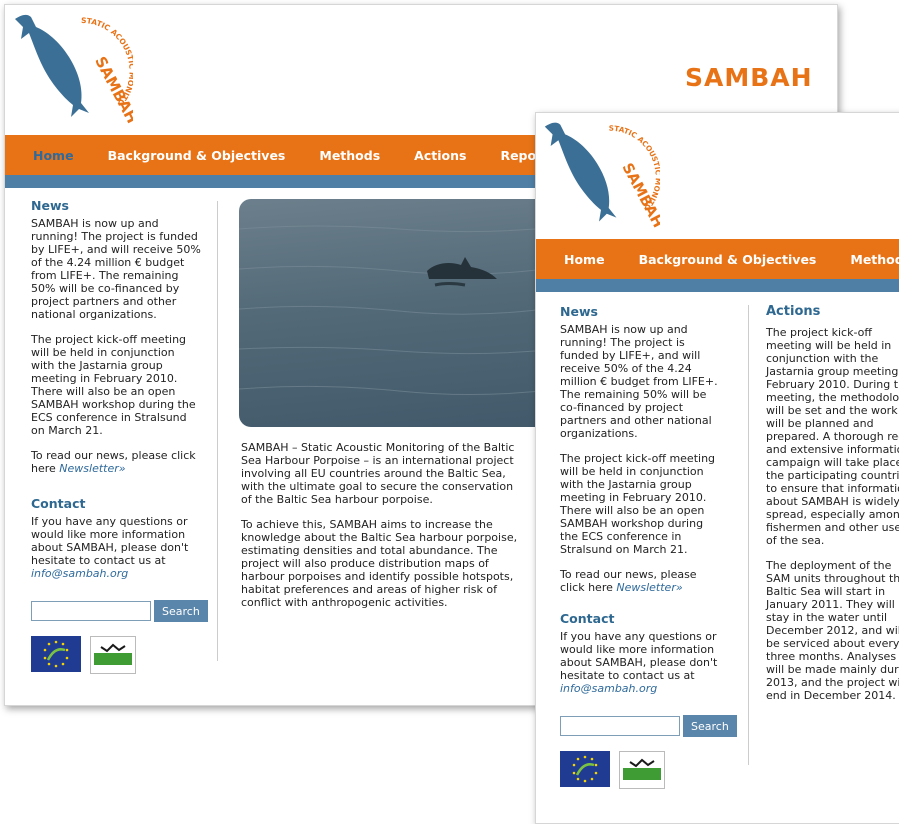 This screenshot has width=899, height=824. I want to click on contact-email-link: info@sambah.org, so click(79, 573).